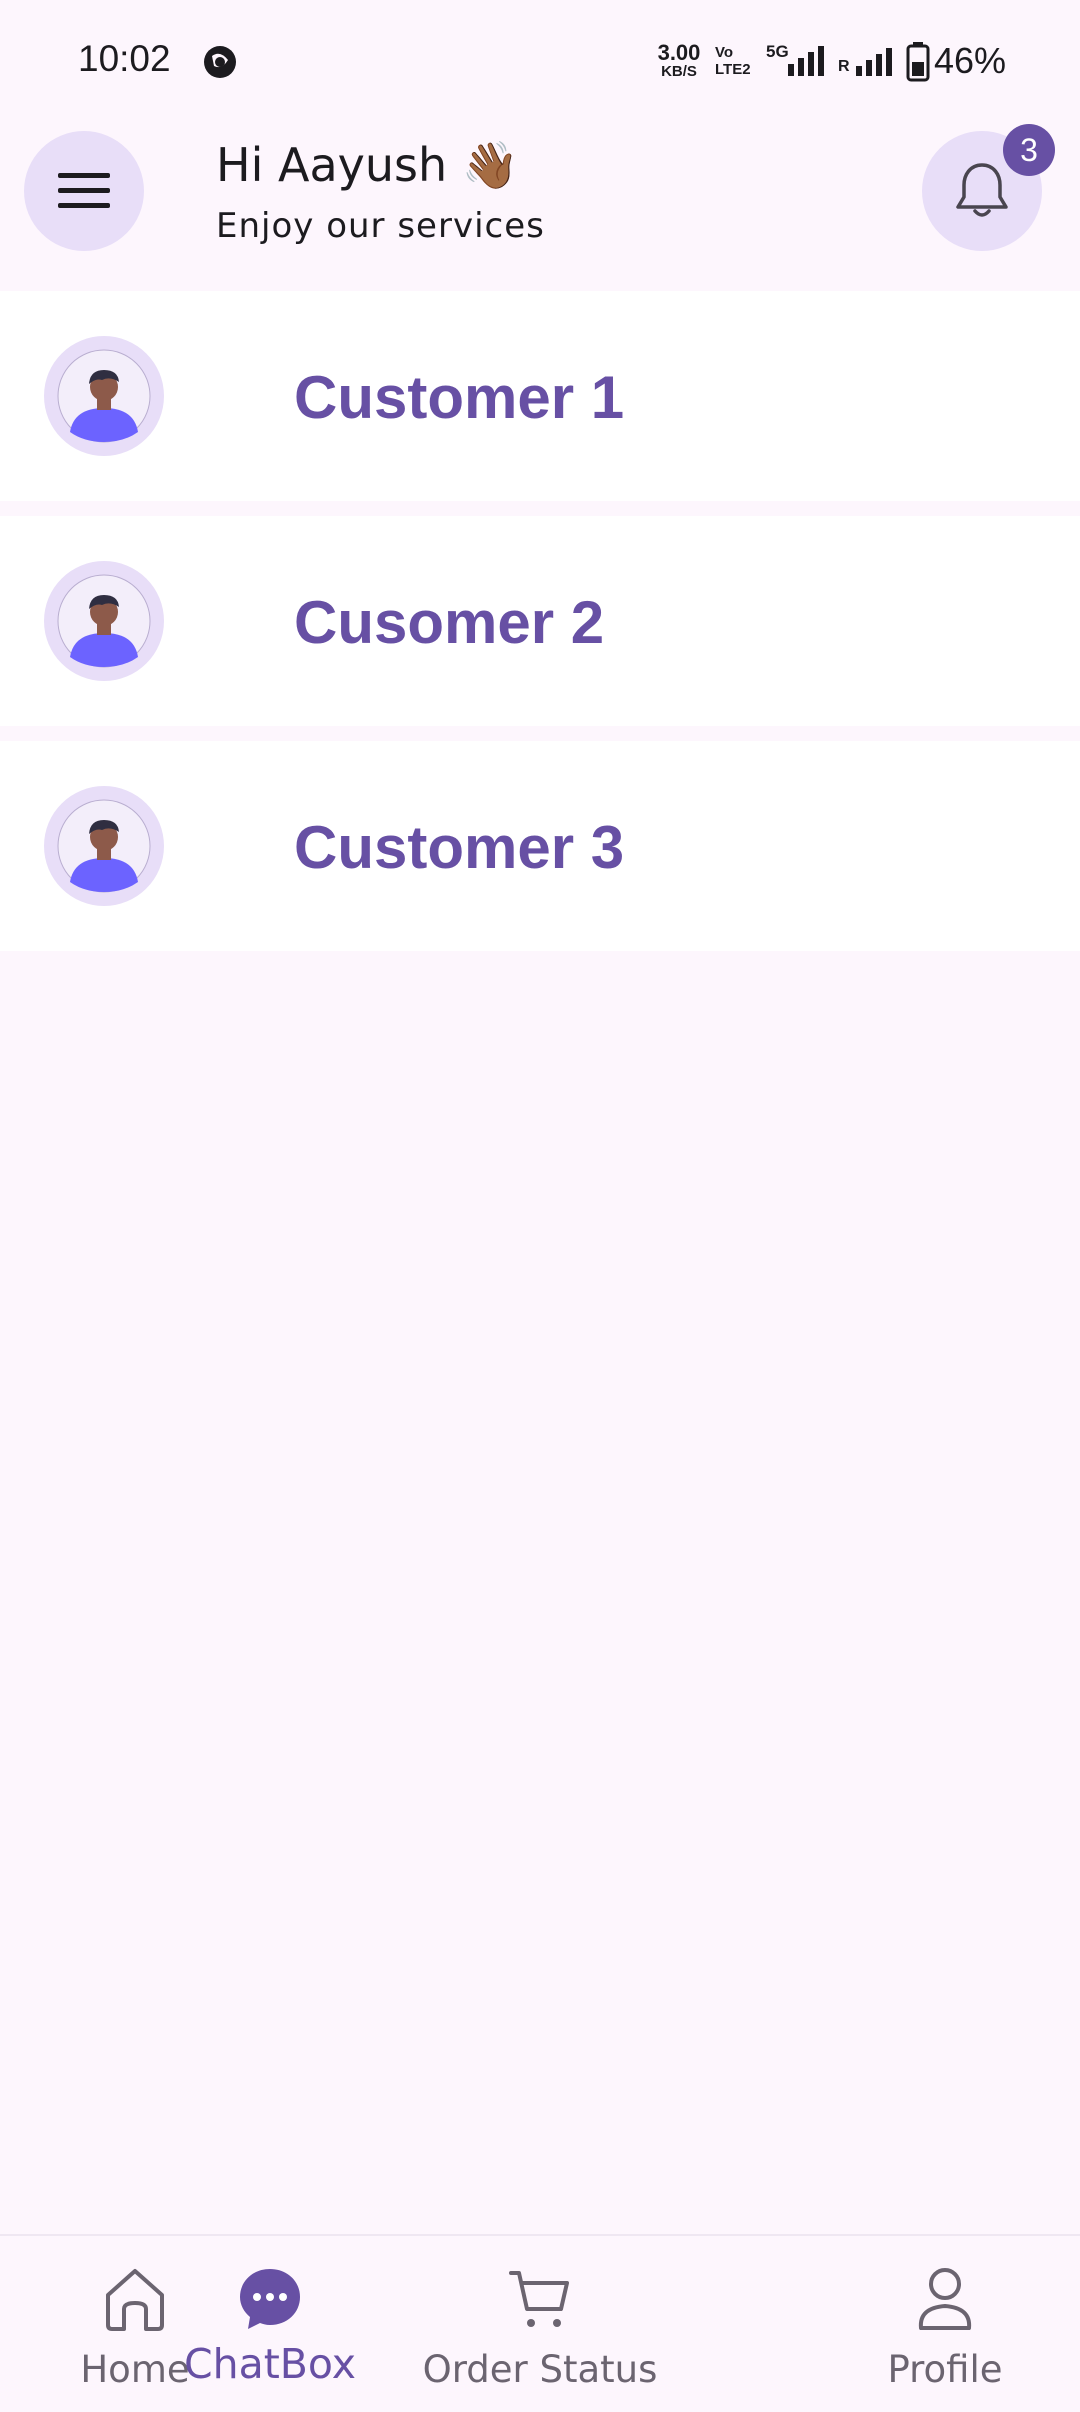 The height and width of the screenshot is (2412, 1080). I want to click on person-icon, so click(945, 2299).